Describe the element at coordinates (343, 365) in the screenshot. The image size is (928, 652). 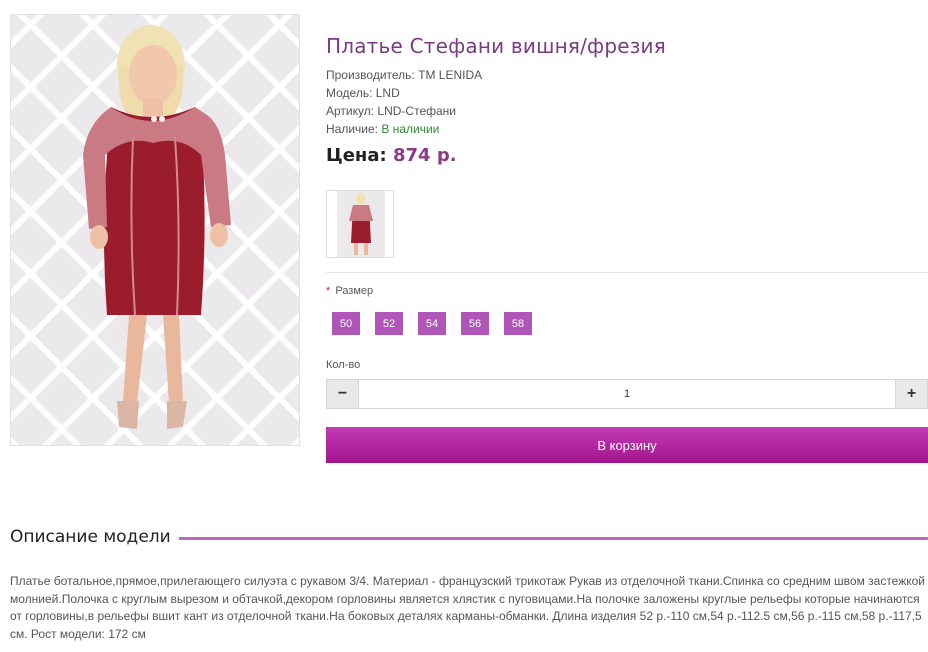
I see `quantity-label: Кол-во` at that location.